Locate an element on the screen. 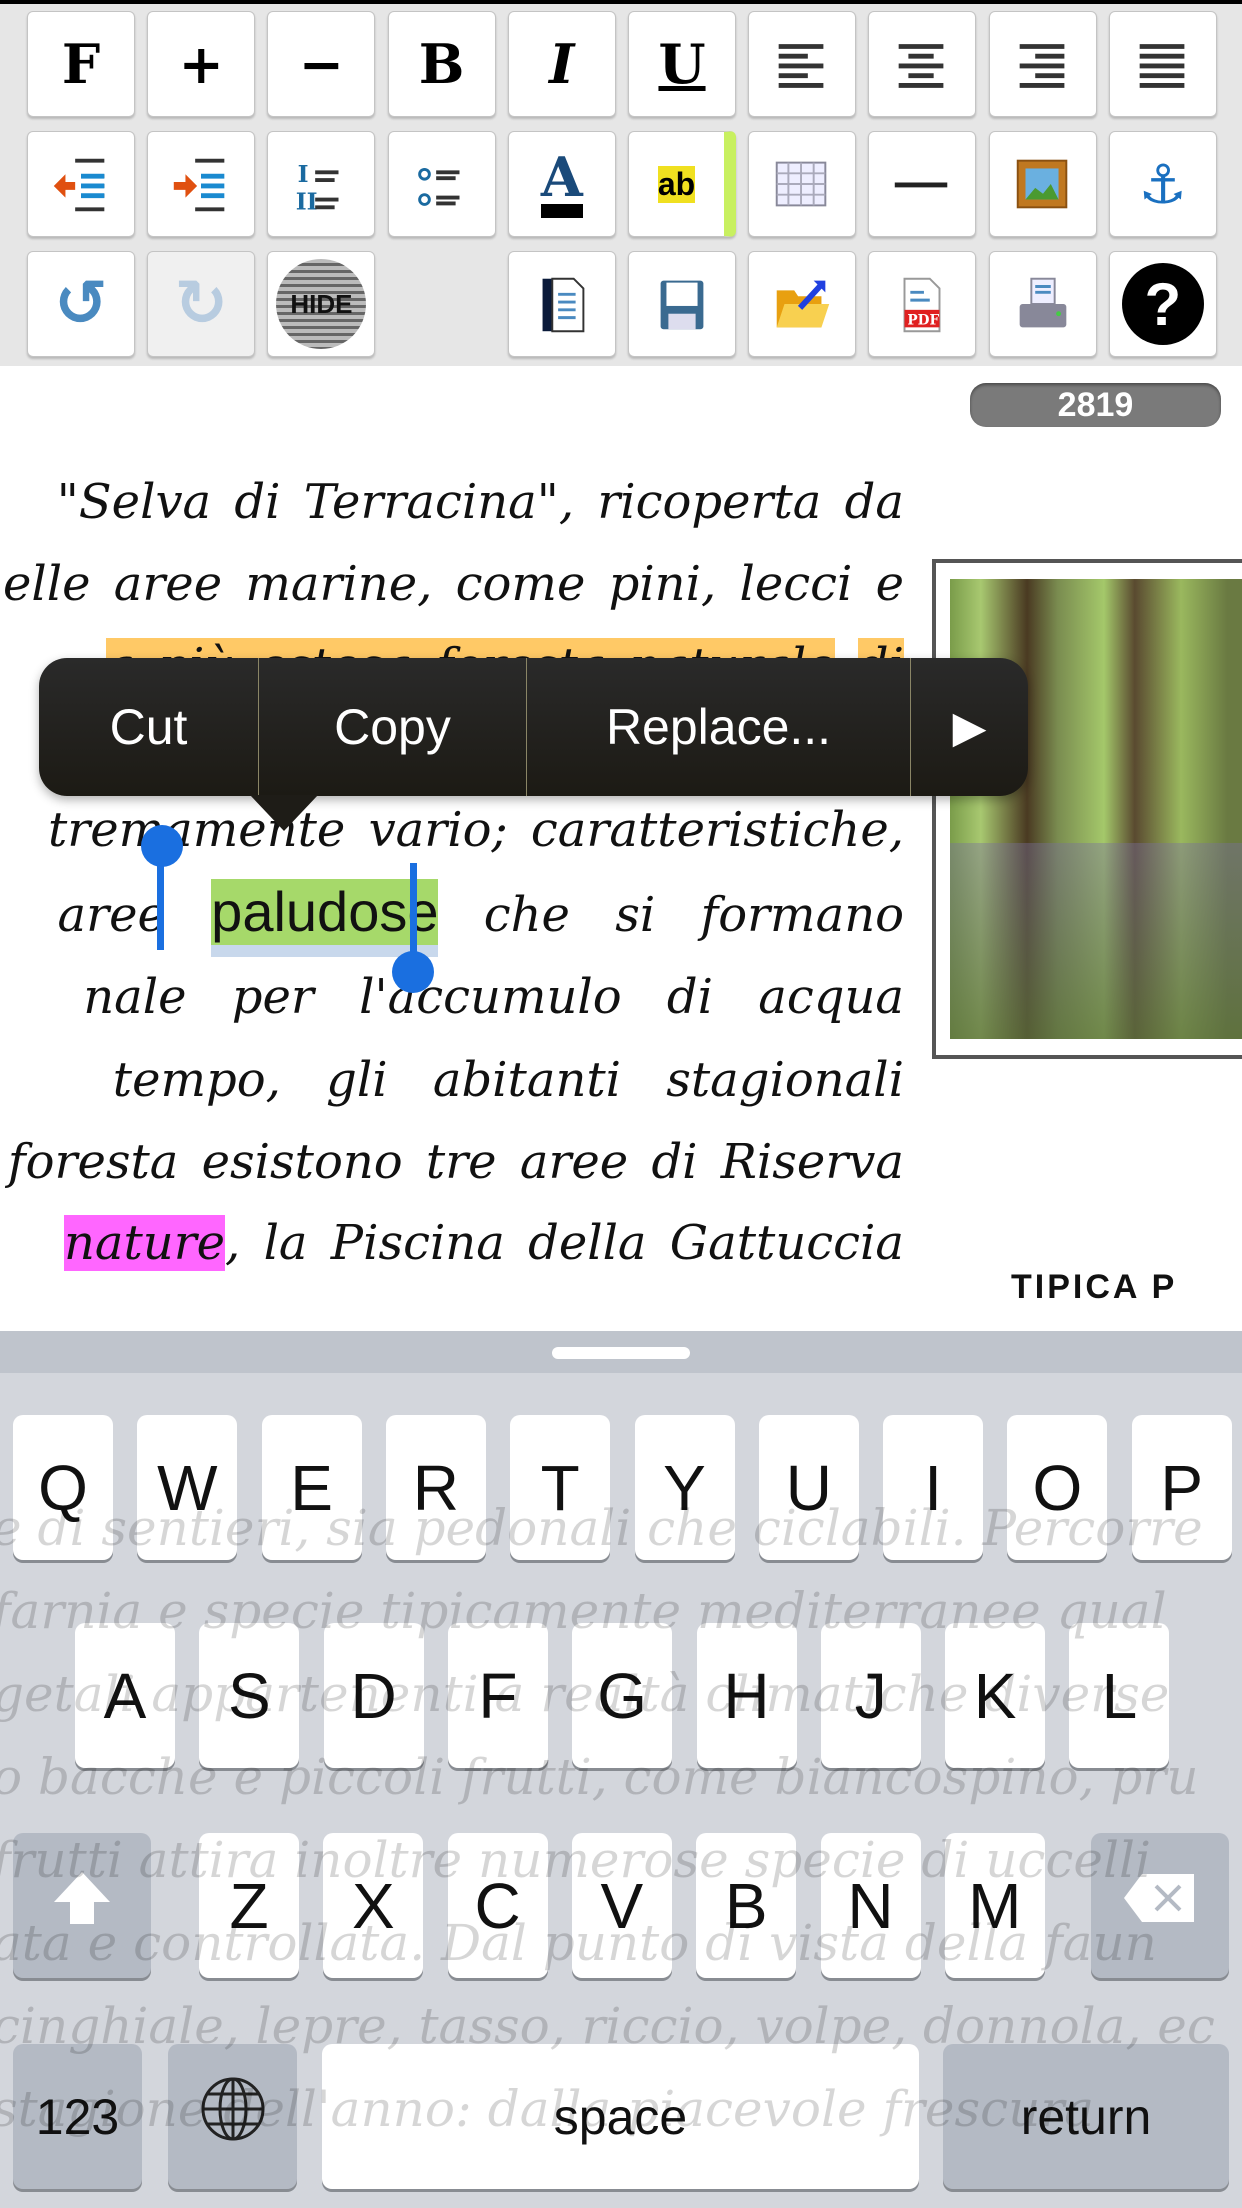 The height and width of the screenshot is (2208, 1242). key-i: I is located at coordinates (933, 1487).